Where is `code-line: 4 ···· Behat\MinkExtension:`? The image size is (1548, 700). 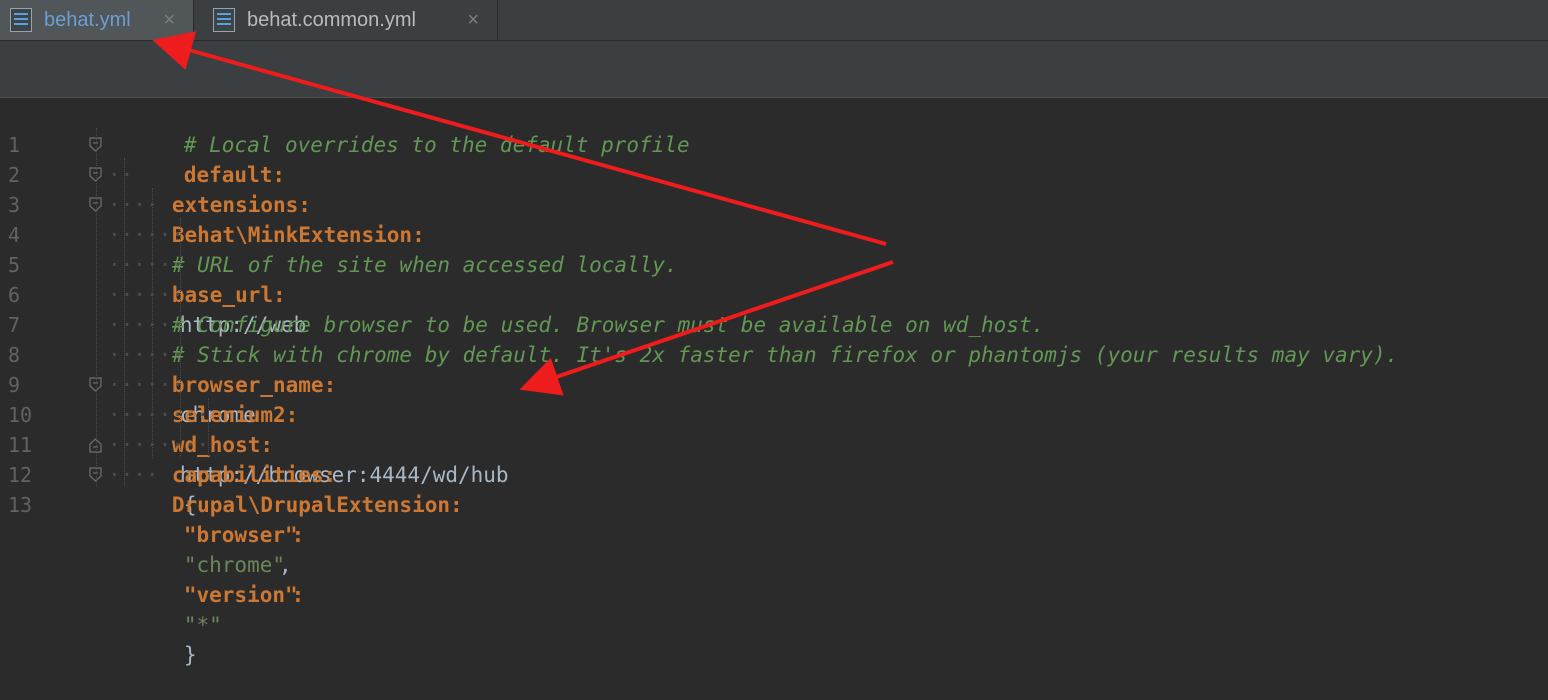 code-line: 4 ···· Behat\MinkExtension: is located at coordinates (774, 218).